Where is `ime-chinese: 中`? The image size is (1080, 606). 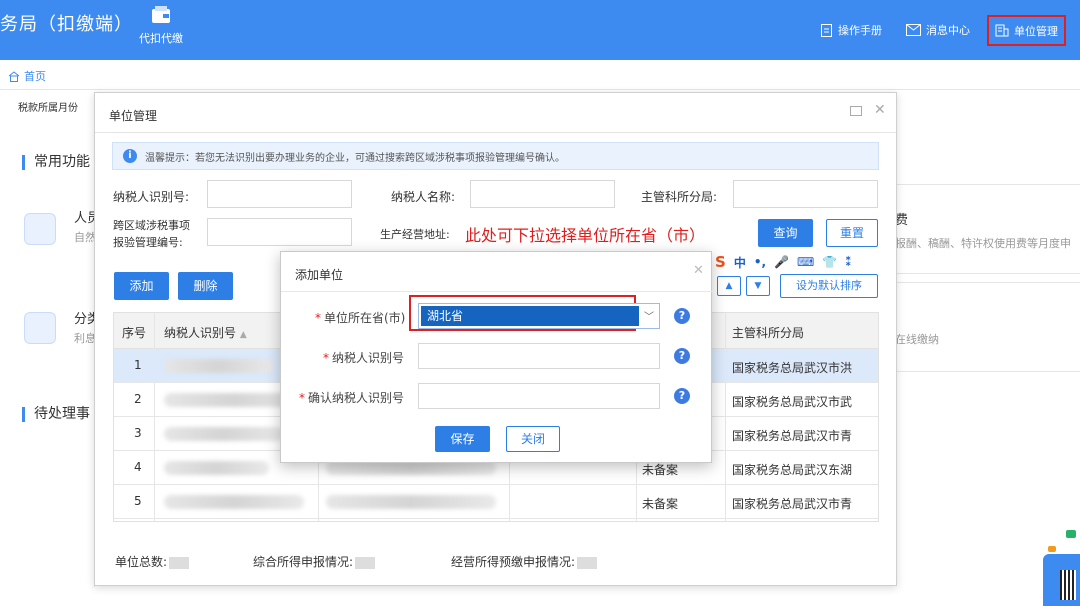 ime-chinese: 中 is located at coordinates (740, 262).